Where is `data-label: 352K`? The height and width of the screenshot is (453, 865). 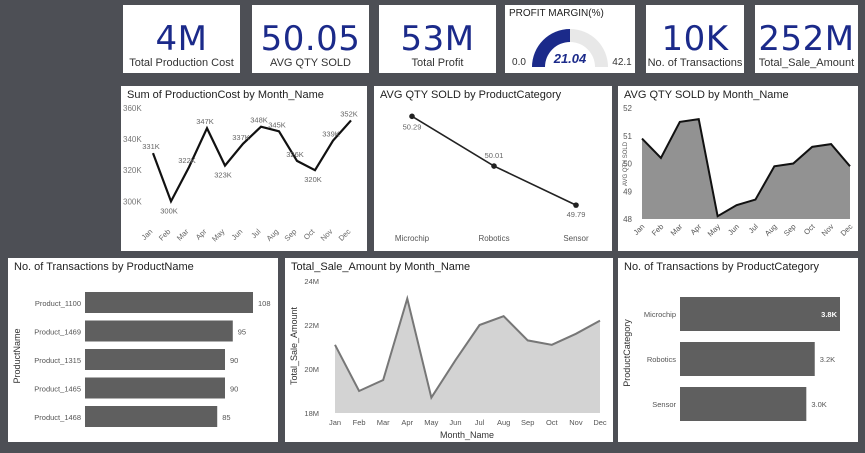
data-label: 352K is located at coordinates (349, 113).